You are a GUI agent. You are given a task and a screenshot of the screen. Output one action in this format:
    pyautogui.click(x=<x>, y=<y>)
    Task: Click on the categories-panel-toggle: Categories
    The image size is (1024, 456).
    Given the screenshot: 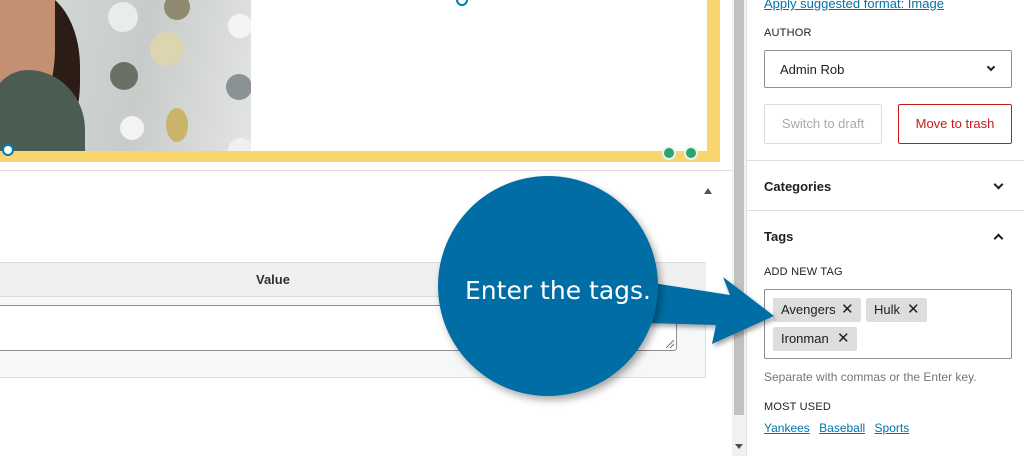 What is the action you would take?
    pyautogui.click(x=885, y=185)
    